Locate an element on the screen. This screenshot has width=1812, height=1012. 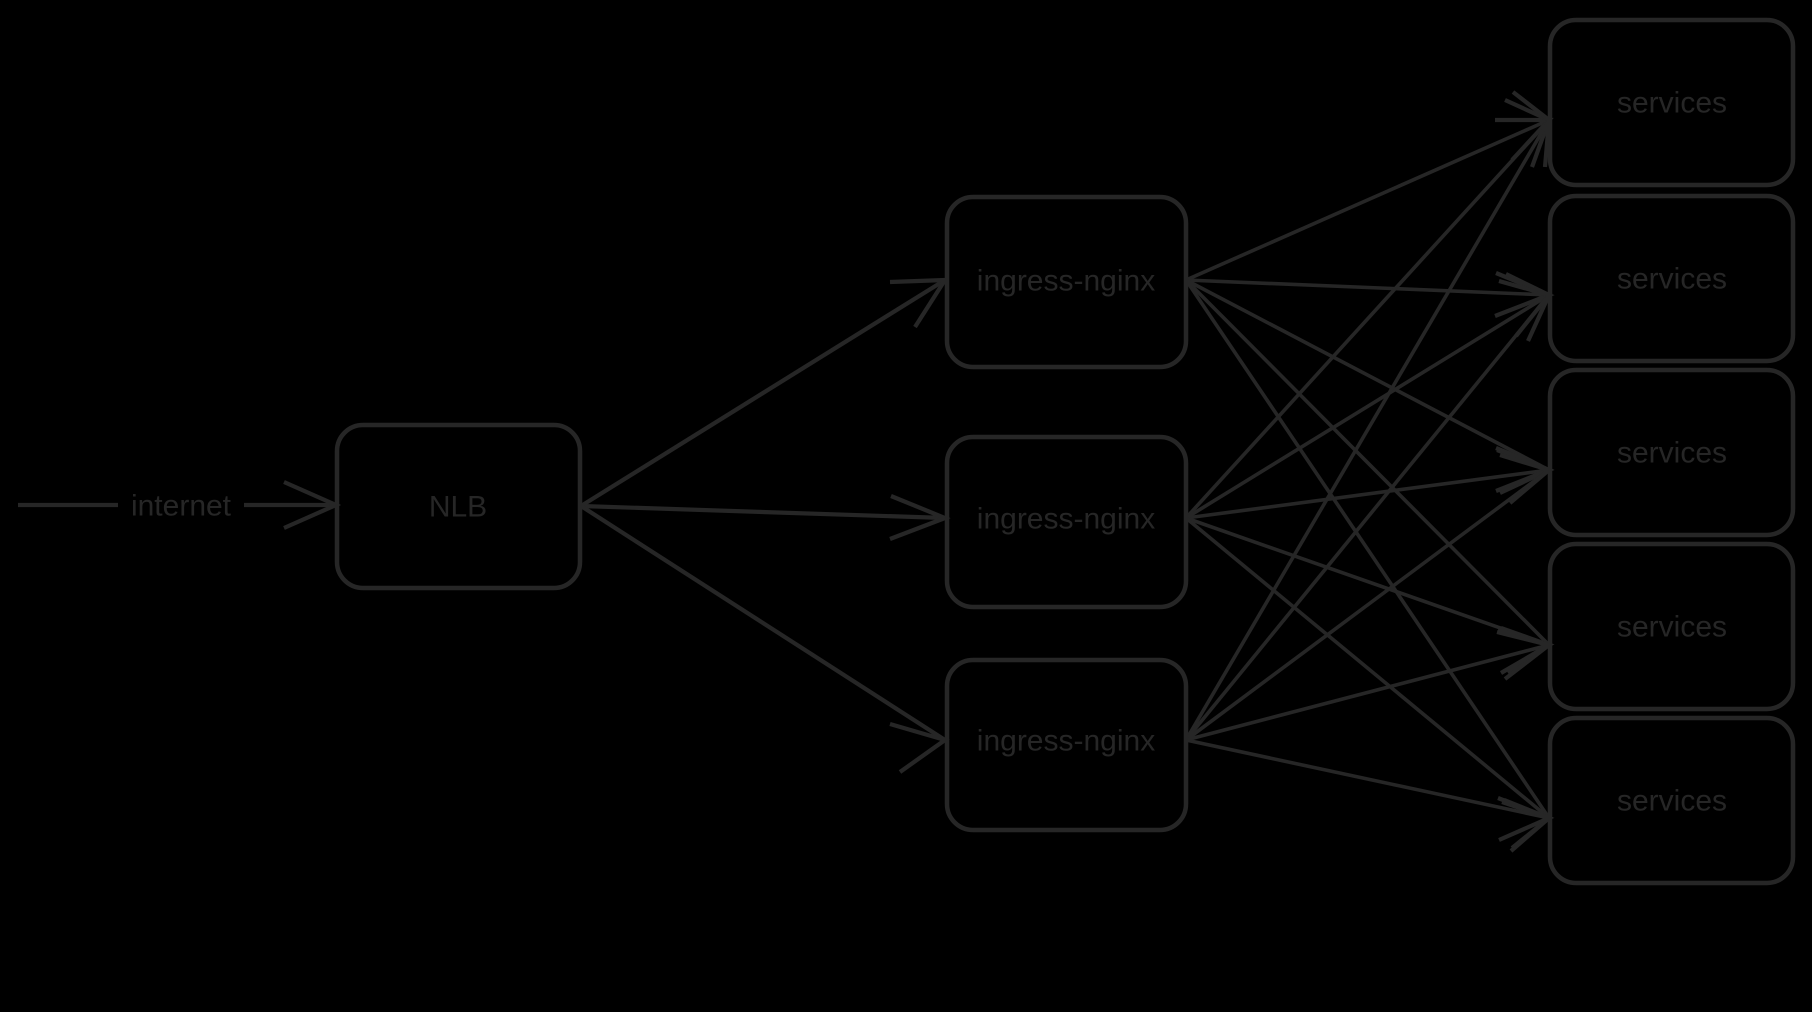
node-service-4: services is located at coordinates (1671, 626).